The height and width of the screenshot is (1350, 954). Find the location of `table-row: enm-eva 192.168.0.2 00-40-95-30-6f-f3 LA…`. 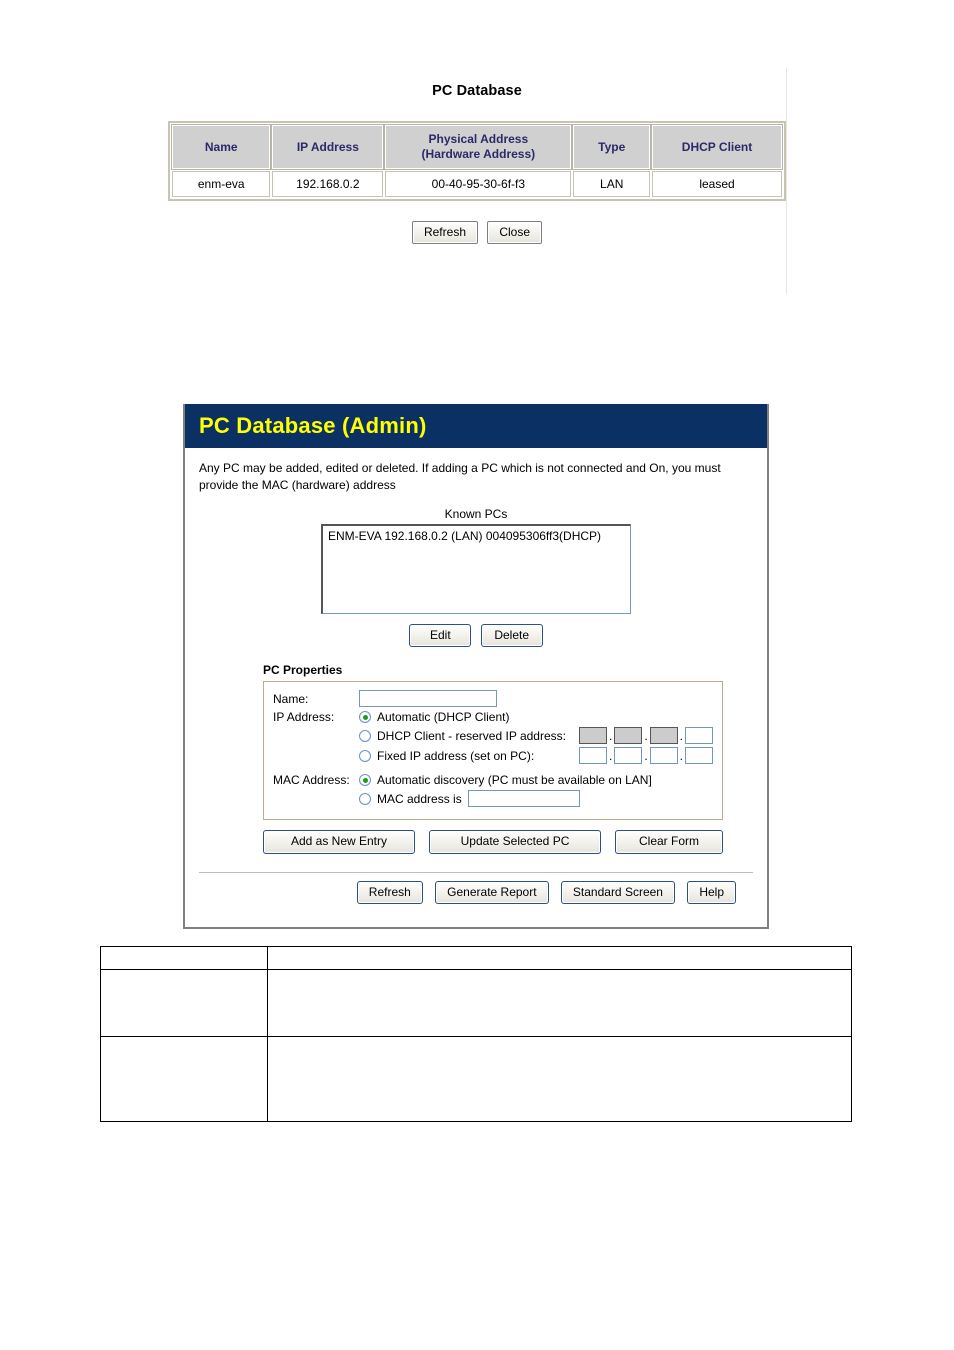

table-row: enm-eva 192.168.0.2 00-40-95-30-6f-f3 LA… is located at coordinates (477, 184).